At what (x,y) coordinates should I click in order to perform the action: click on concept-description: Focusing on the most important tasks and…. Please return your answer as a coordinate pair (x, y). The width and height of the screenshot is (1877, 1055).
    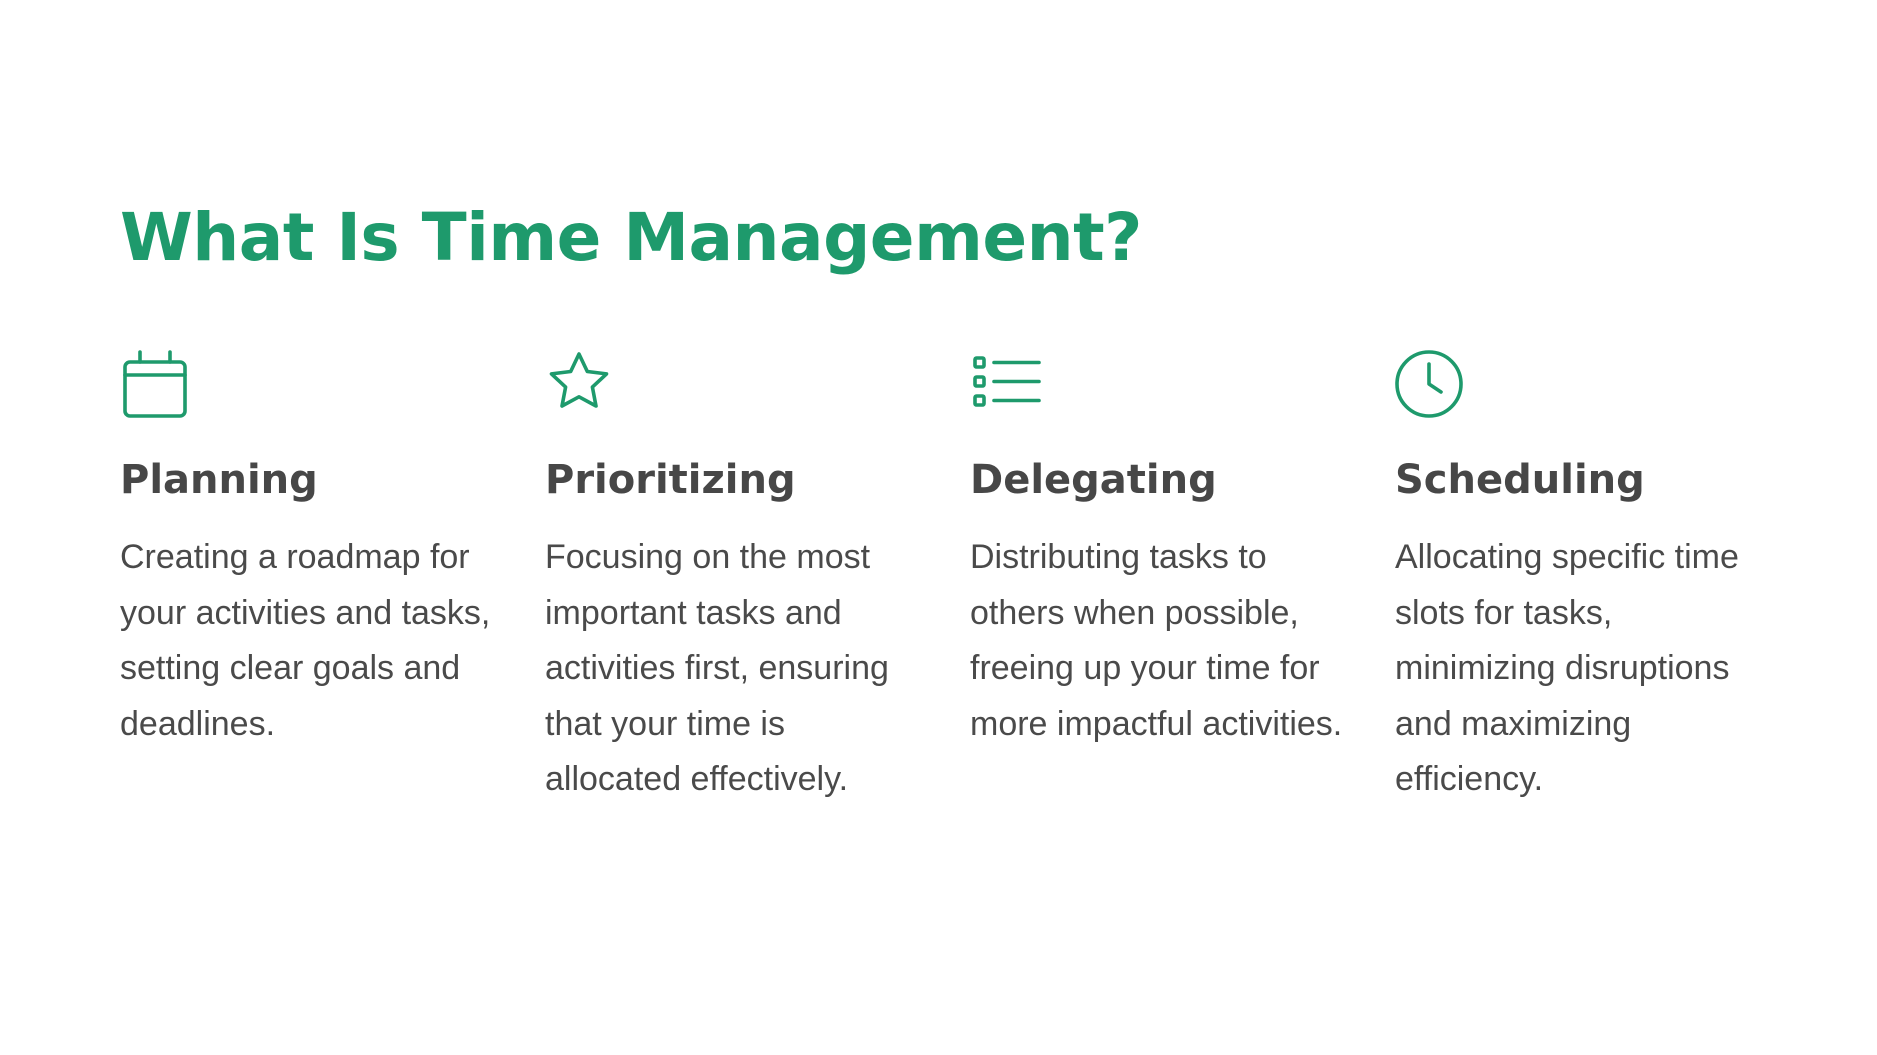
    Looking at the image, I should click on (717, 668).